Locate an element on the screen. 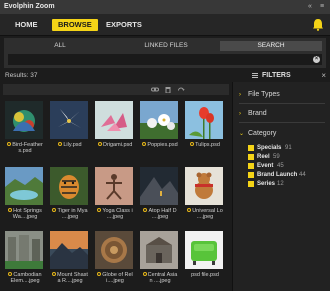 The image size is (330, 291). filters-header: FILTERS × is located at coordinates (281, 75).